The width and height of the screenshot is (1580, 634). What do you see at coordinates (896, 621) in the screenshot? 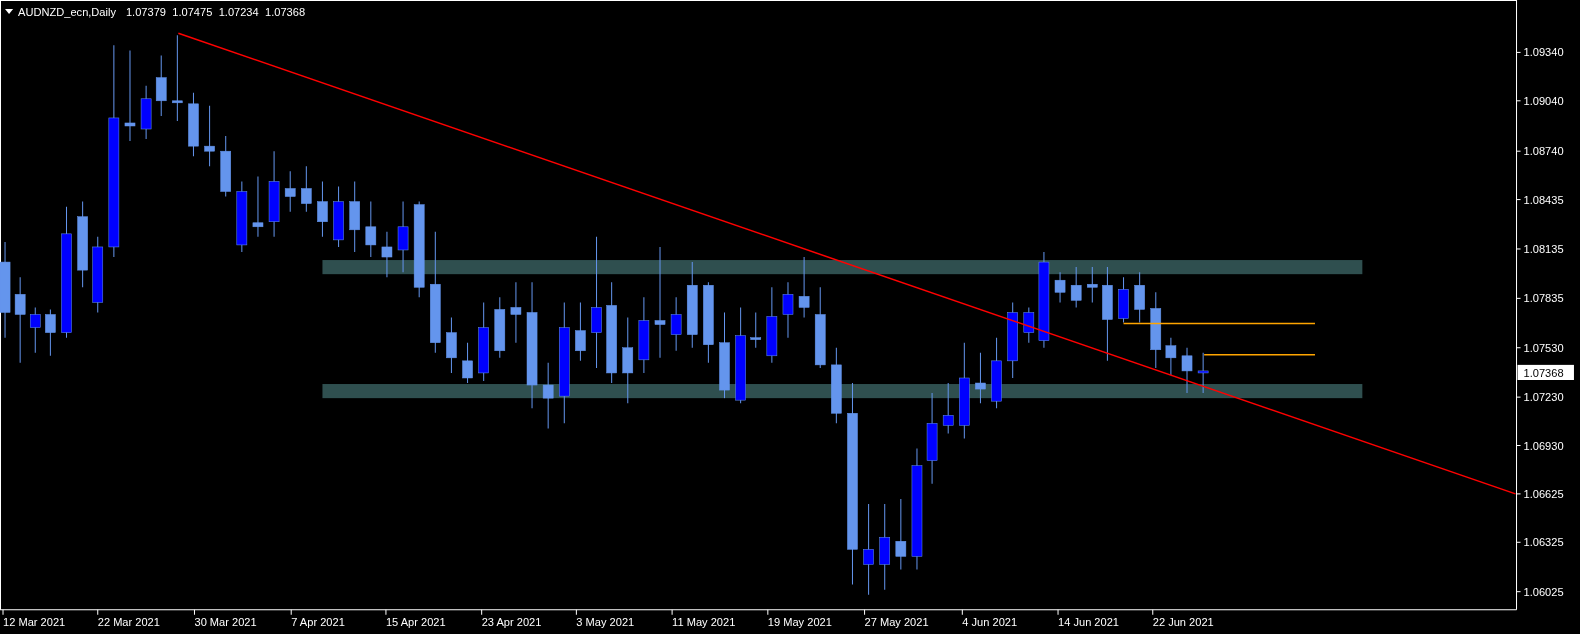
I see `date-label: 27 May 2021` at bounding box center [896, 621].